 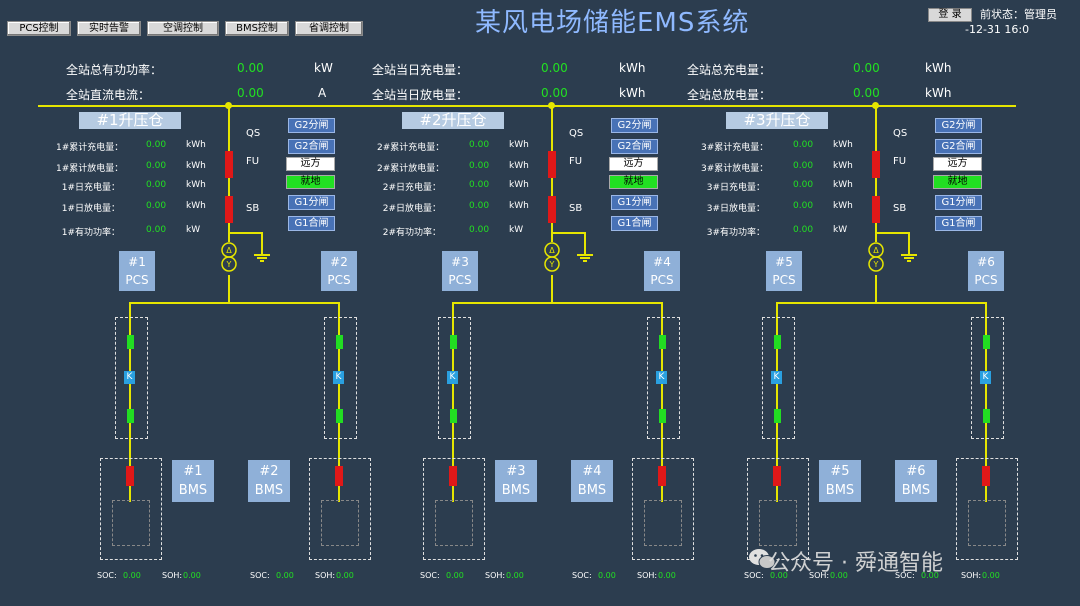 What do you see at coordinates (784, 271) in the screenshot?
I see `pcs-box: #5 PCS` at bounding box center [784, 271].